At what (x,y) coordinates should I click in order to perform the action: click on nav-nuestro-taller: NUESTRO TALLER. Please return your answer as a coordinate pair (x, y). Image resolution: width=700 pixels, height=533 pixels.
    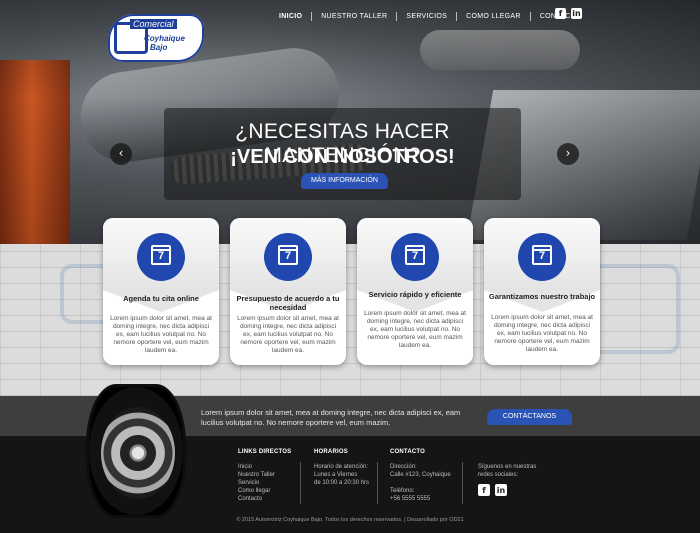
    Looking at the image, I should click on (354, 16).